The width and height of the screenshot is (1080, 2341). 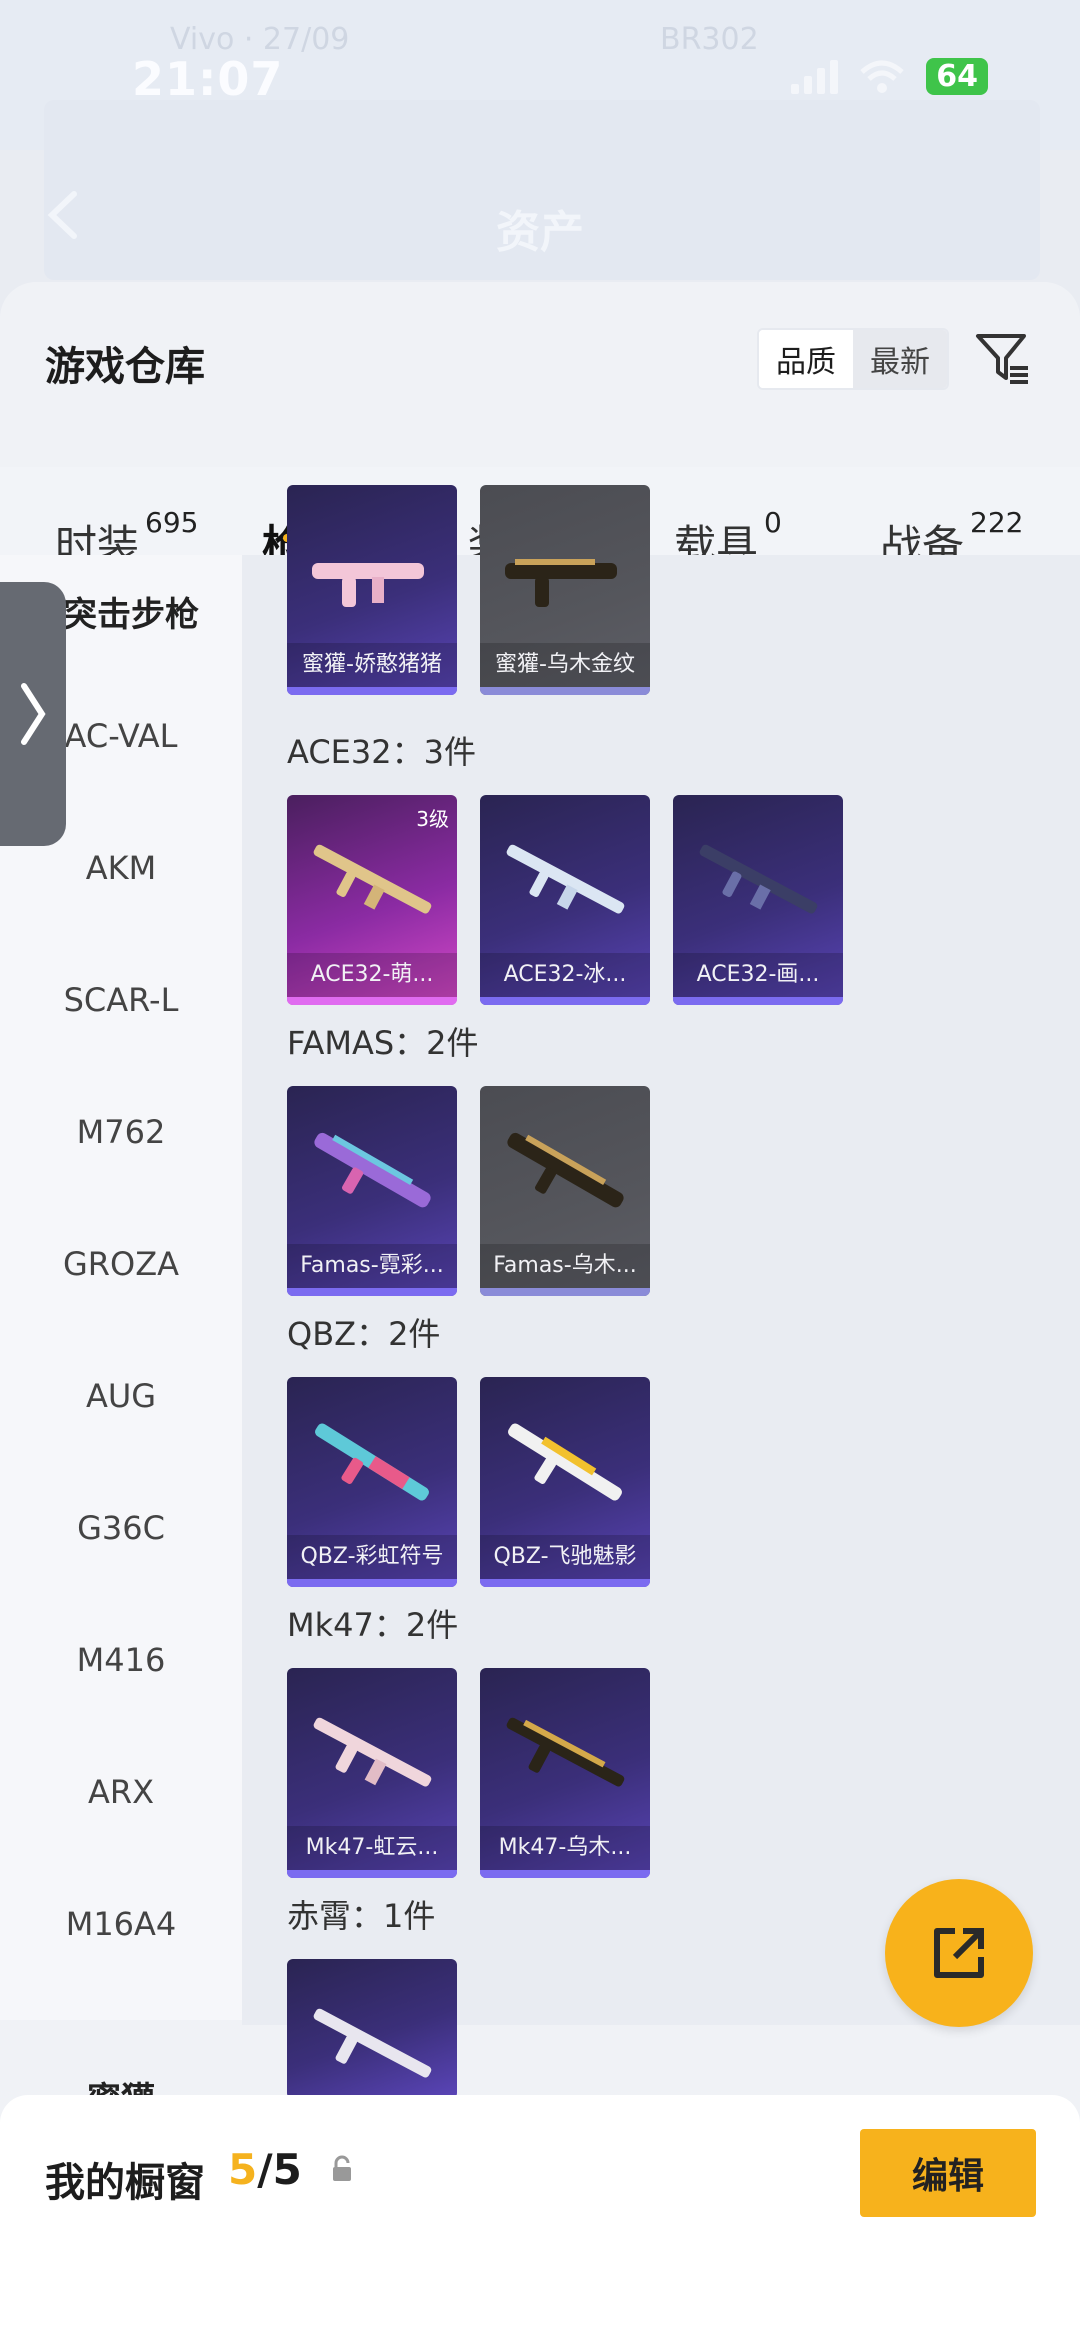 I want to click on sort-quality-button: 品质, so click(x=806, y=359).